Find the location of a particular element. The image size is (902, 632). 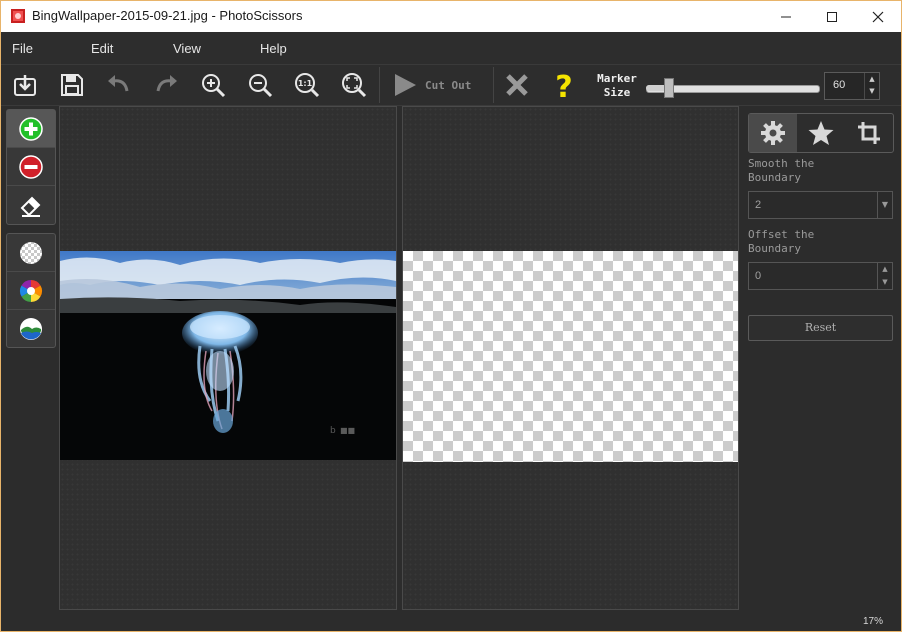

crop-tab is located at coordinates (869, 133).